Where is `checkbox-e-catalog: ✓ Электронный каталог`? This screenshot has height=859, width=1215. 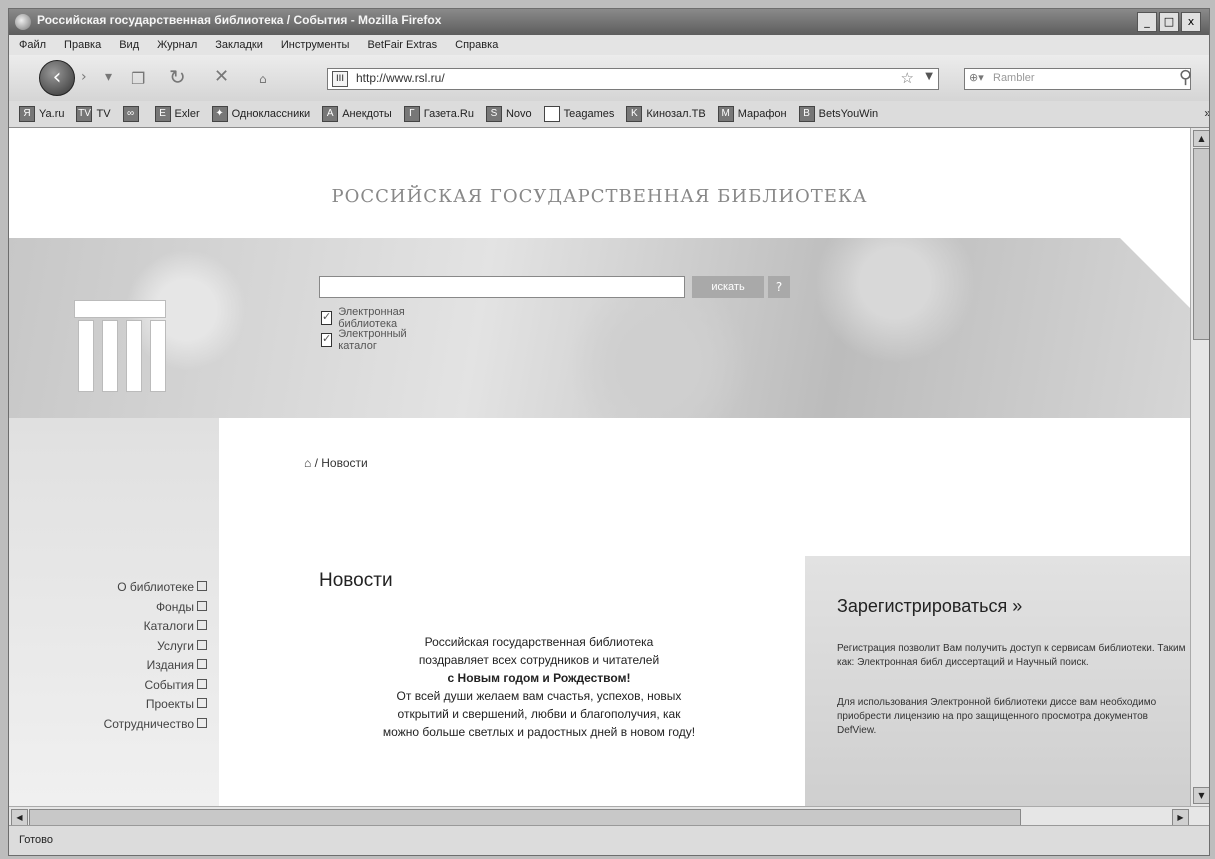 checkbox-e-catalog: ✓ Электронный каталог is located at coordinates (365, 340).